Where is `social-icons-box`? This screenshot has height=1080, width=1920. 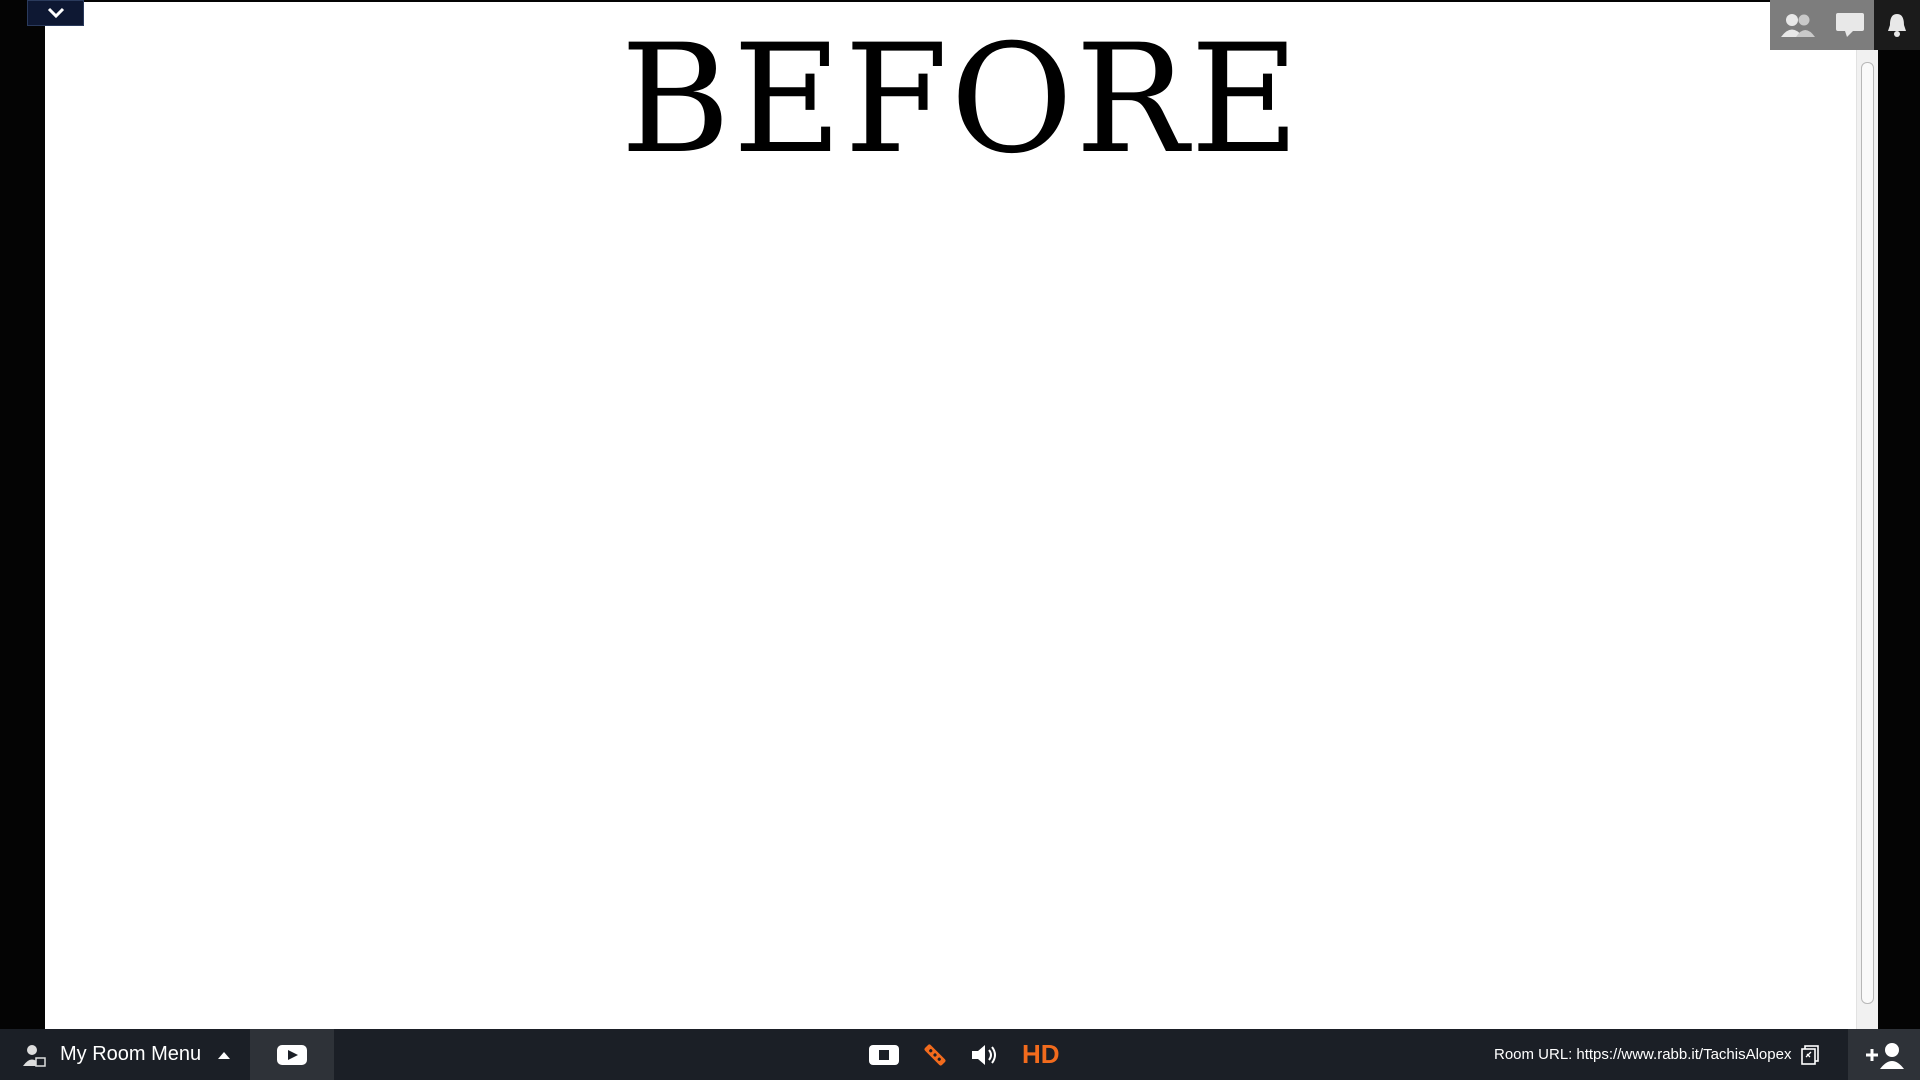 social-icons-box is located at coordinates (1822, 25).